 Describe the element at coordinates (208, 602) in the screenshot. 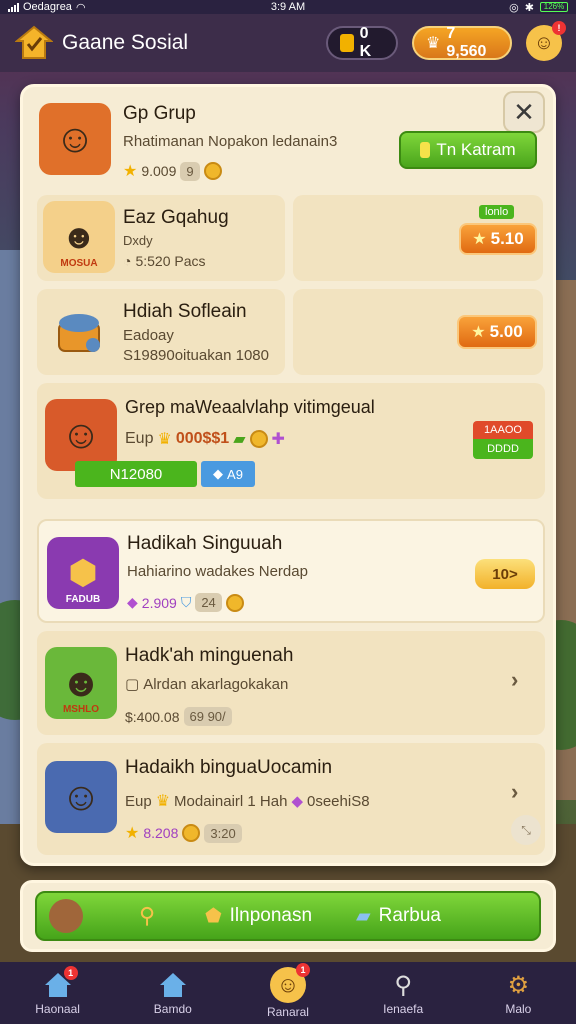

I see `item-chip: 24` at that location.